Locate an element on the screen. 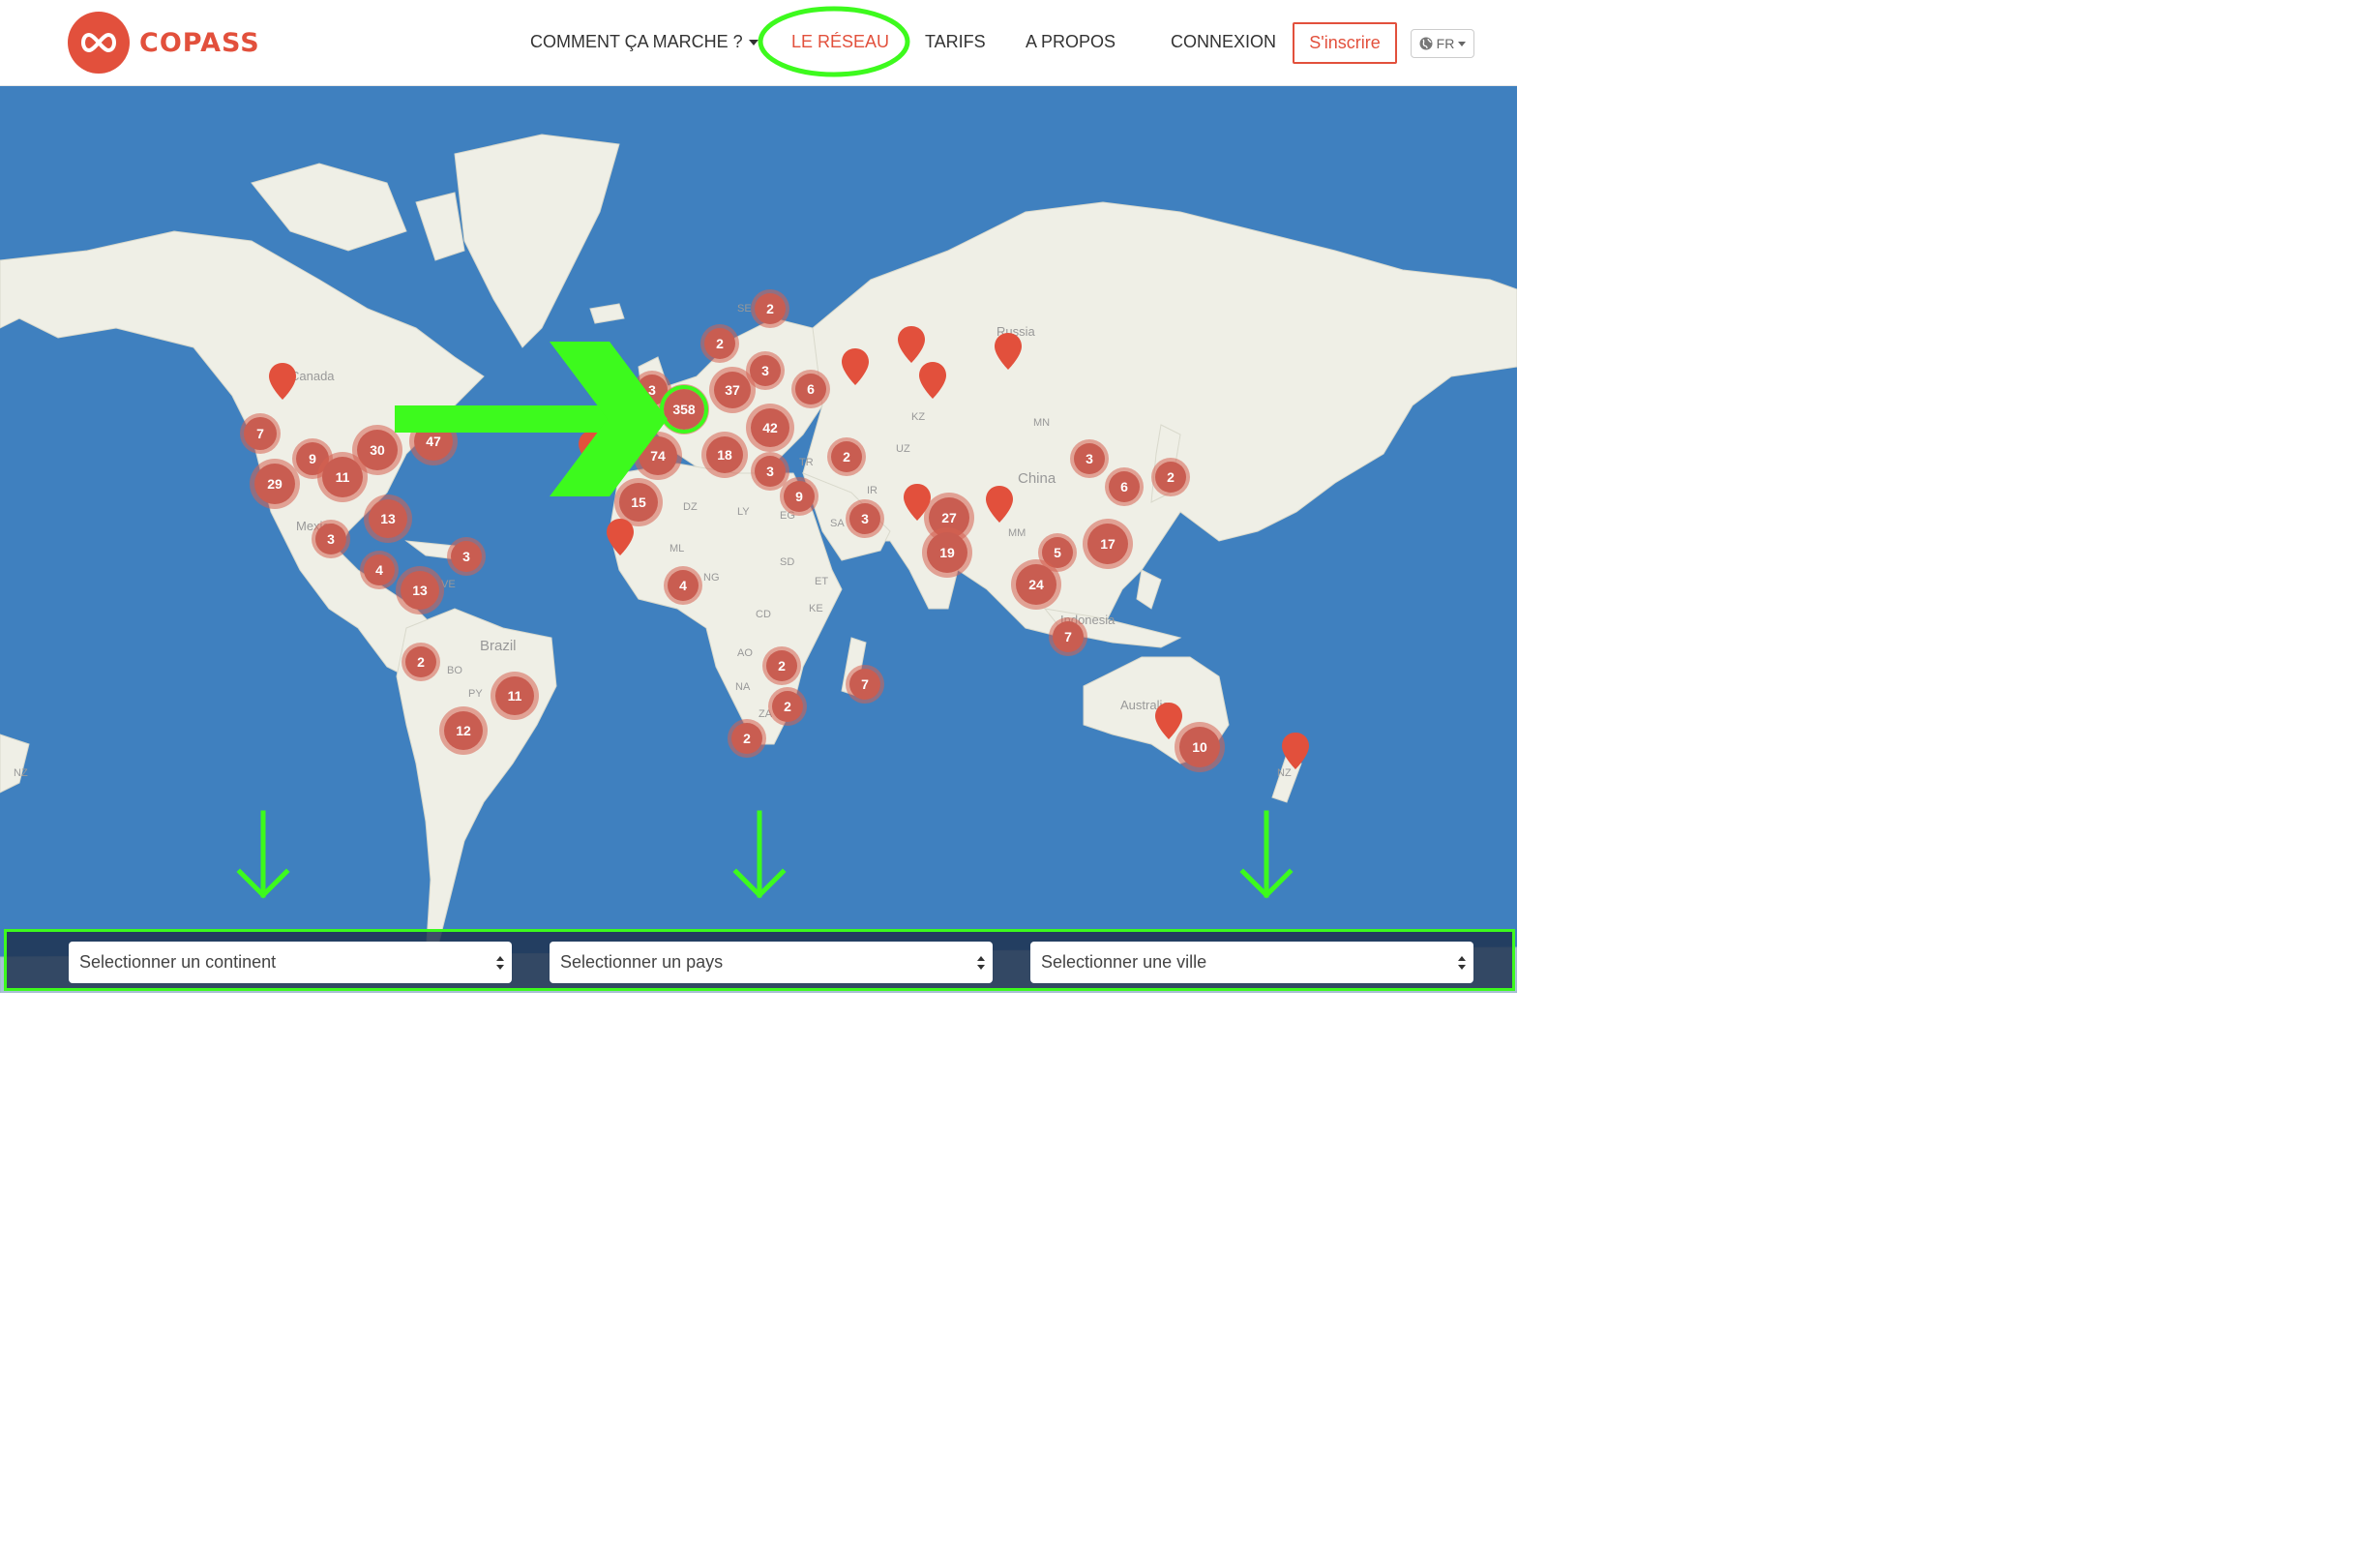 The image size is (2380, 1558). map-cluster-marker: 24 is located at coordinates (1036, 584).